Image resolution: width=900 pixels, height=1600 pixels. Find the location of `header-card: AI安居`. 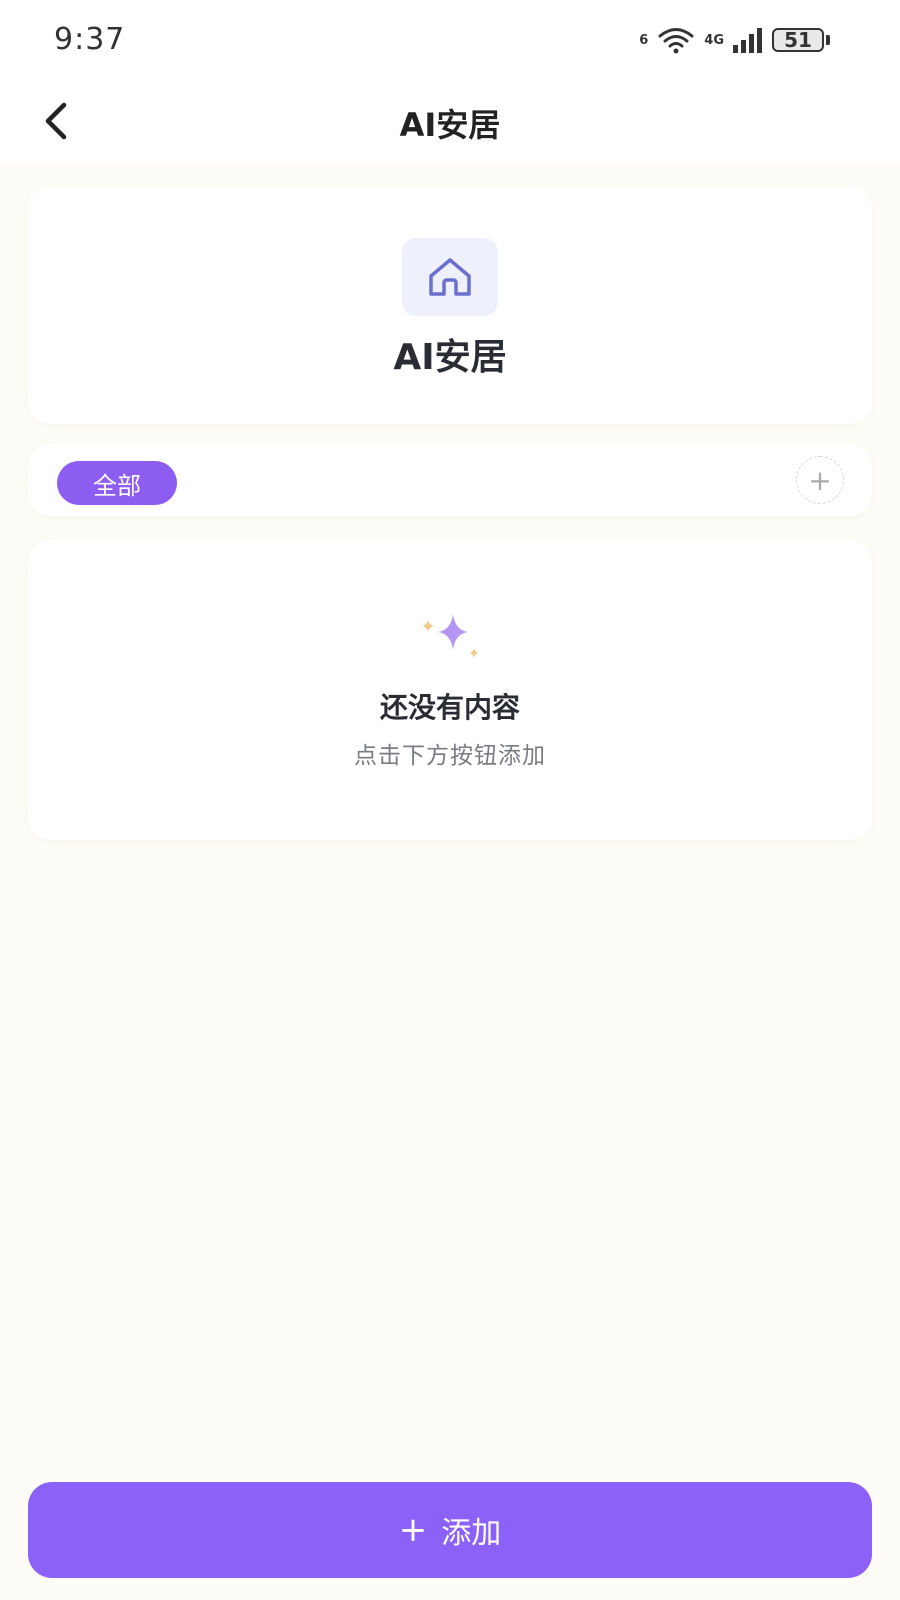

header-card: AI安居 is located at coordinates (450, 305).